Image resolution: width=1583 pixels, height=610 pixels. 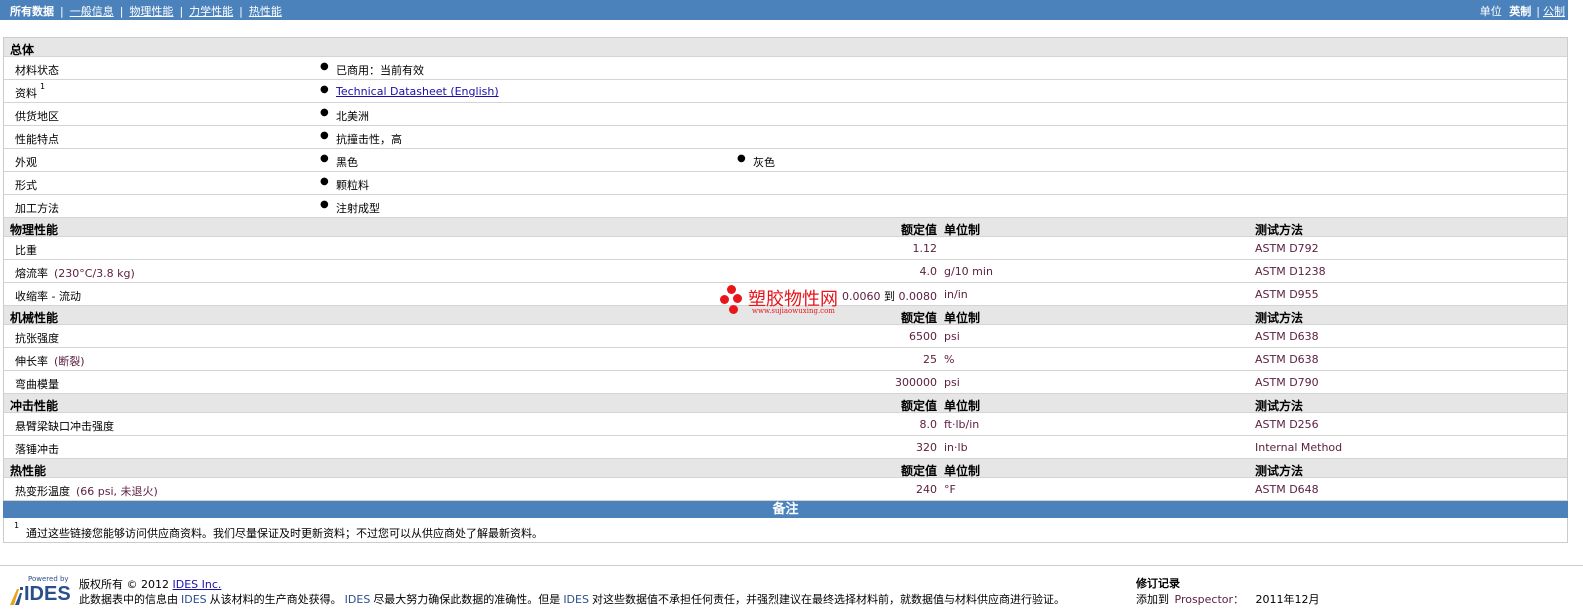 I want to click on property-value-secondary: 灰色, so click(x=764, y=162).